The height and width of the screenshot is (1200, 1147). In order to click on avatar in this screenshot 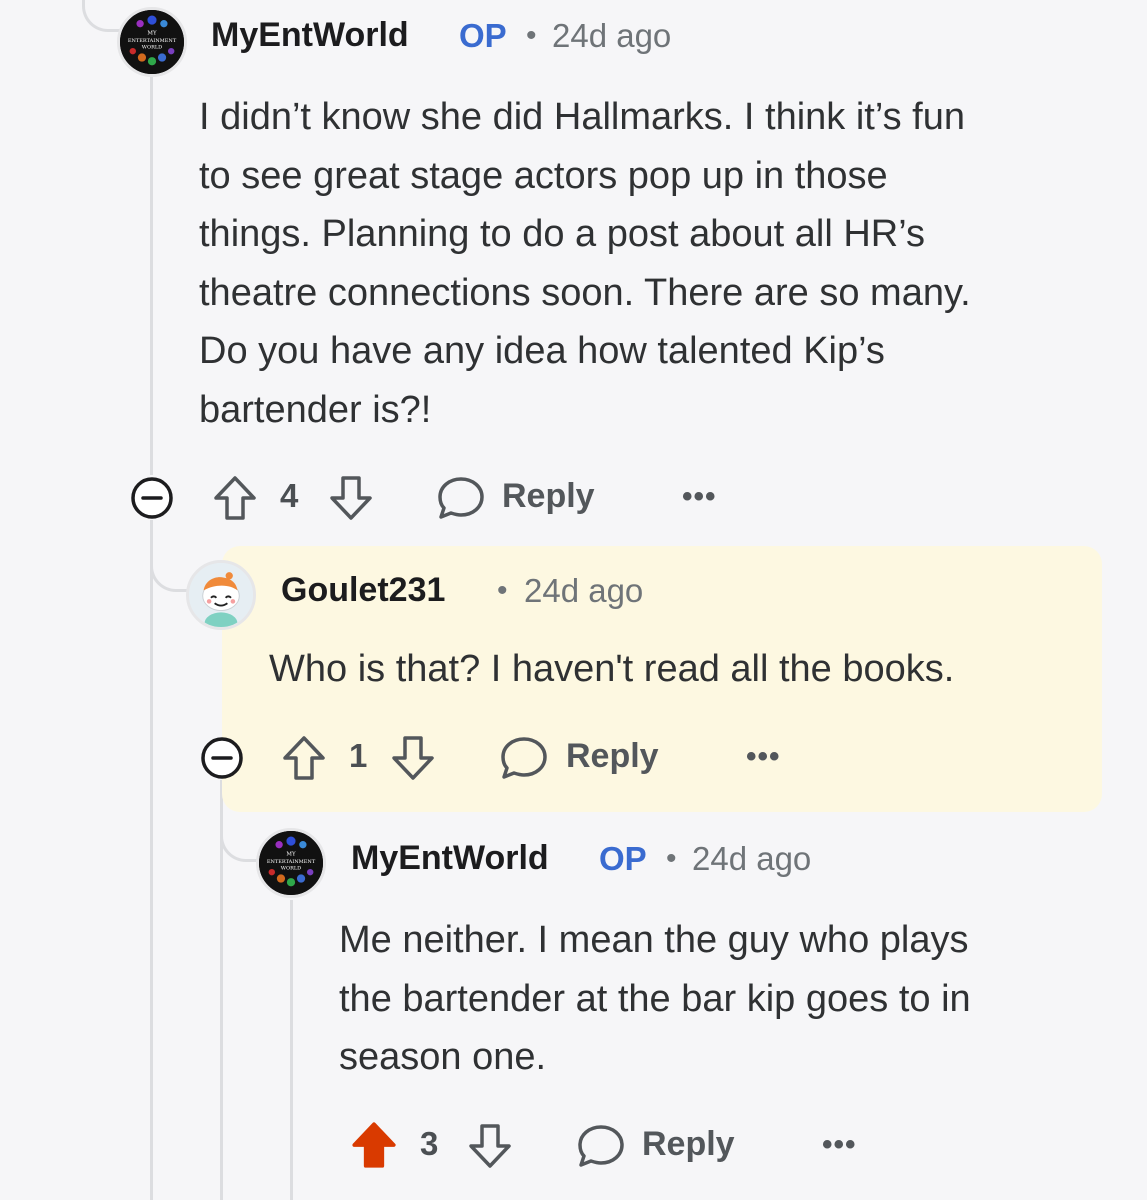, I will do `click(221, 595)`.